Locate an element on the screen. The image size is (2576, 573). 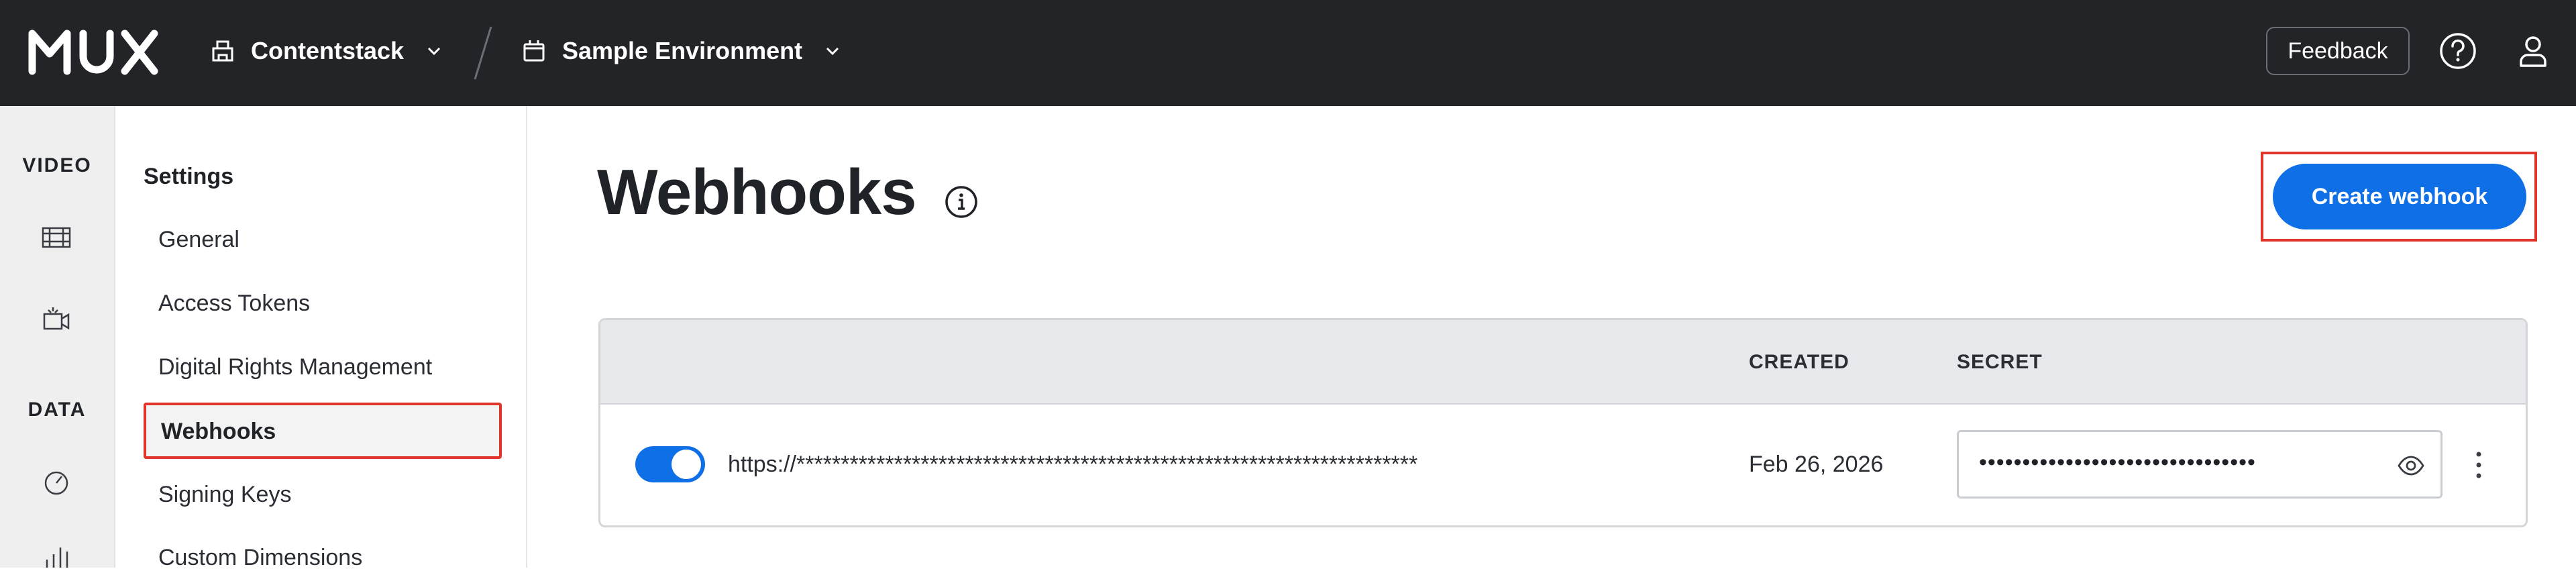
feedback-button: Feedback is located at coordinates (2338, 51).